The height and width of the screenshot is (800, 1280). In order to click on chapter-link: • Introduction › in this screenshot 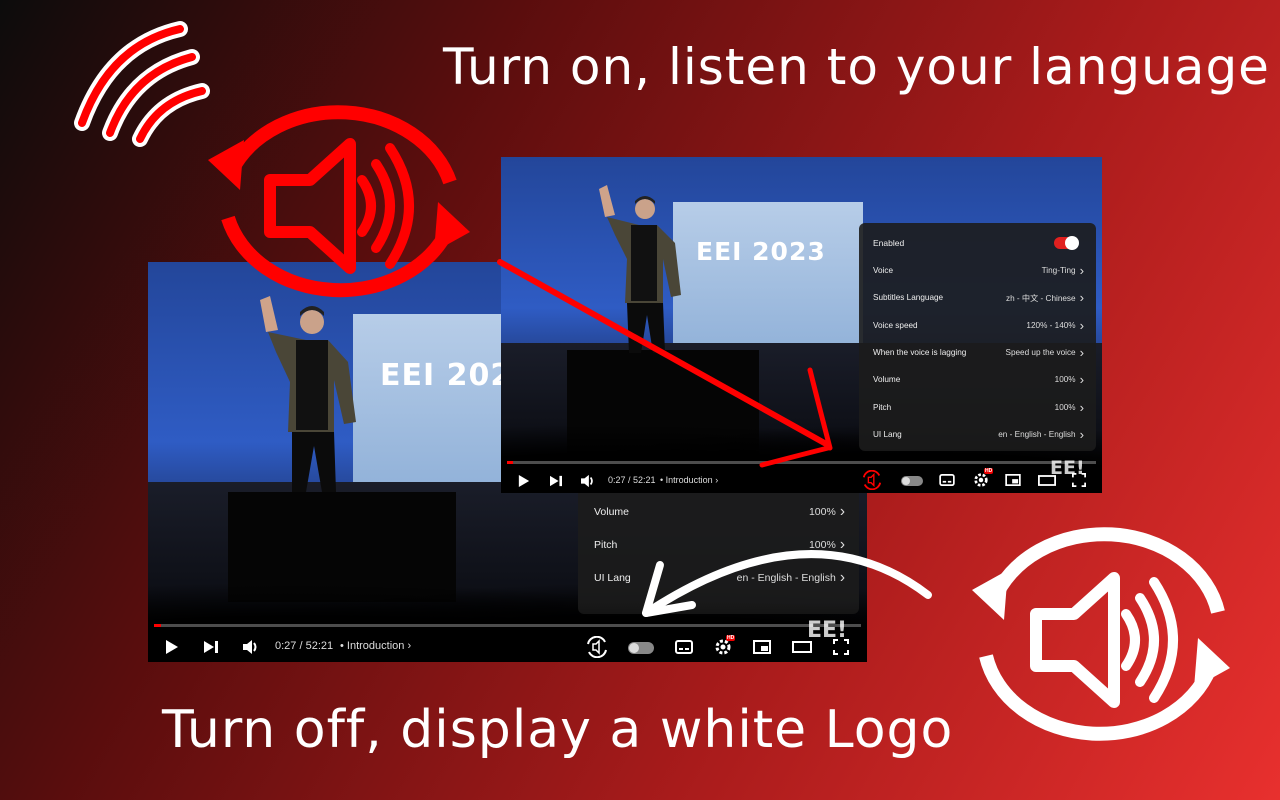, I will do `click(375, 646)`.